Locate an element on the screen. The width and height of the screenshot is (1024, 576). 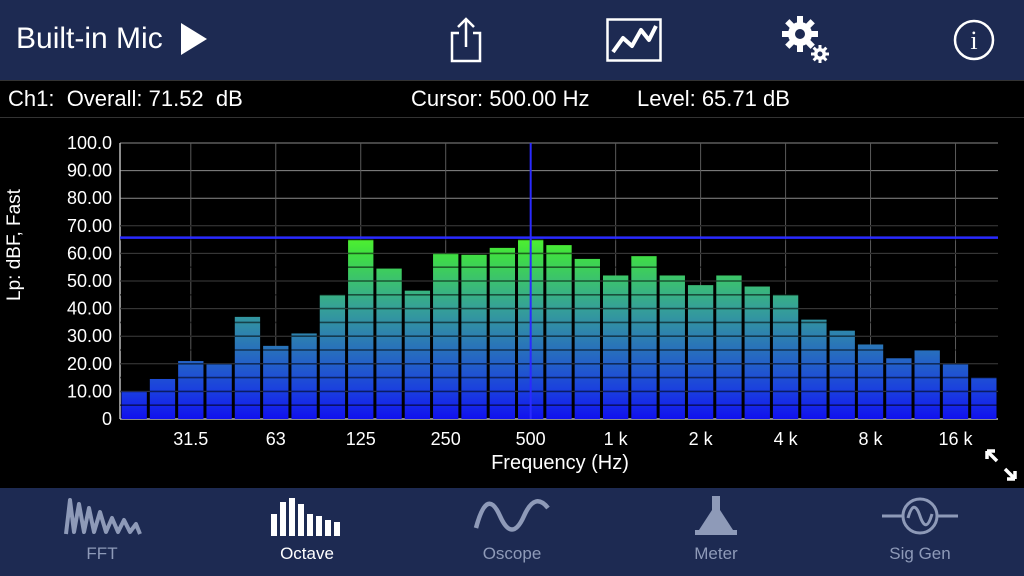
y-tick-label: 50.00 is located at coordinates (89, 281).